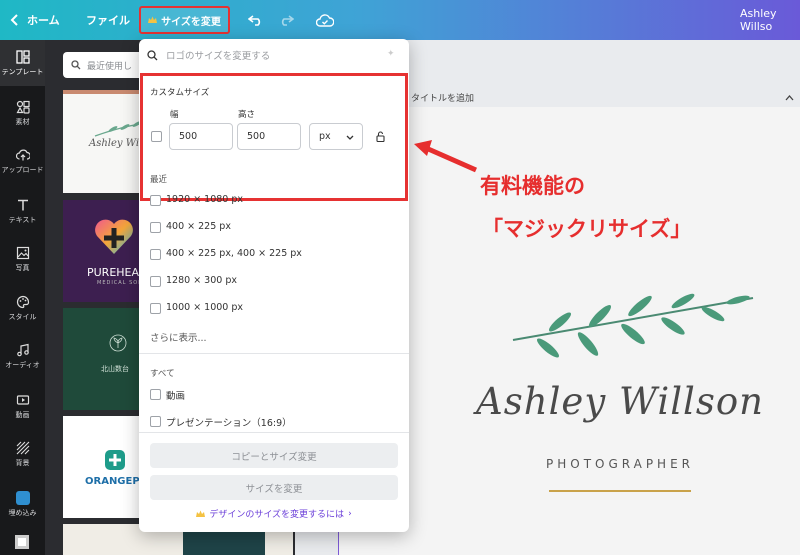 The width and height of the screenshot is (800, 555). I want to click on rail-label: テキスト, so click(22, 219).